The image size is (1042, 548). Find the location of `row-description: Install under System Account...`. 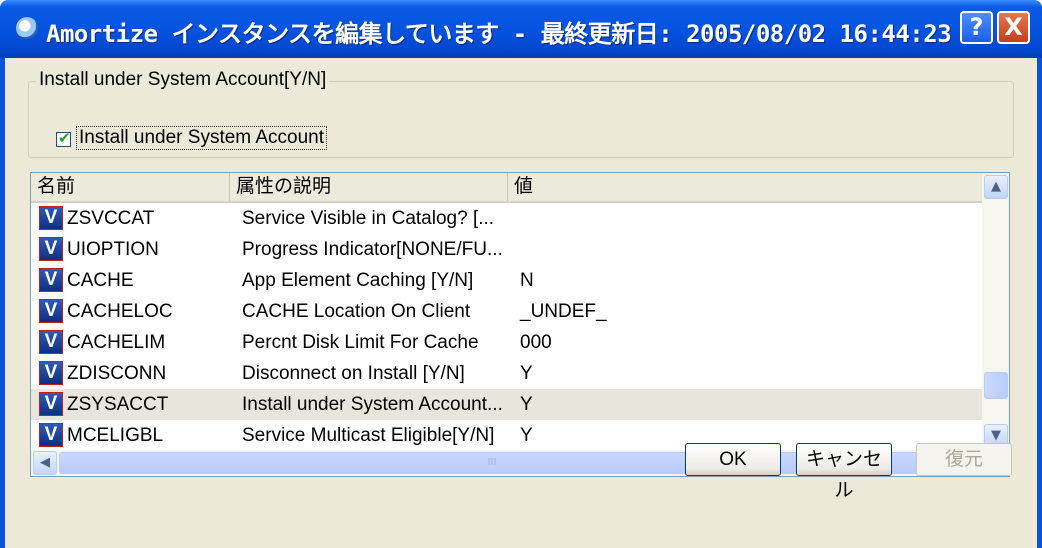

row-description: Install under System Account... is located at coordinates (372, 404).